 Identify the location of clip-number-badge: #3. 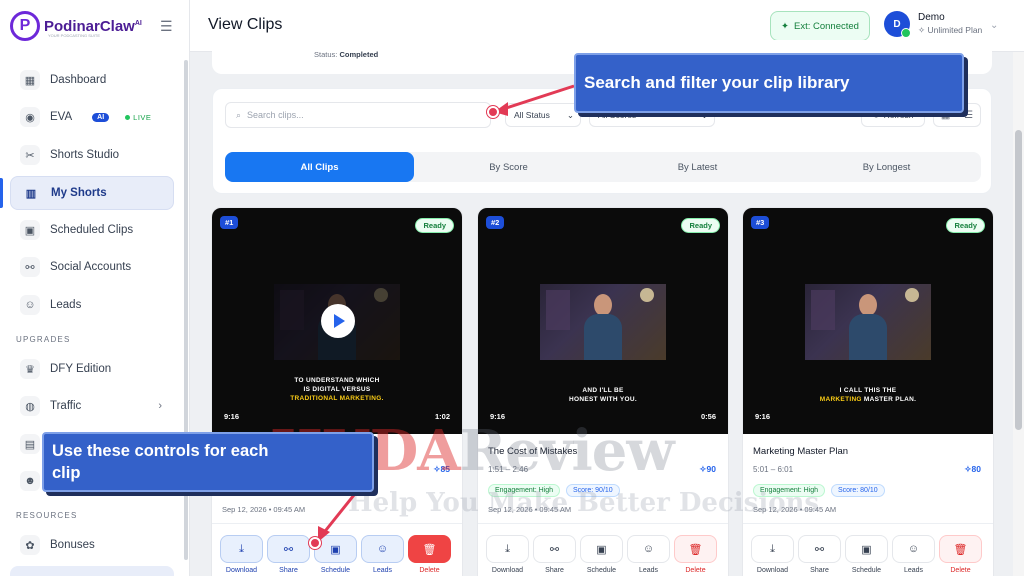
(760, 222).